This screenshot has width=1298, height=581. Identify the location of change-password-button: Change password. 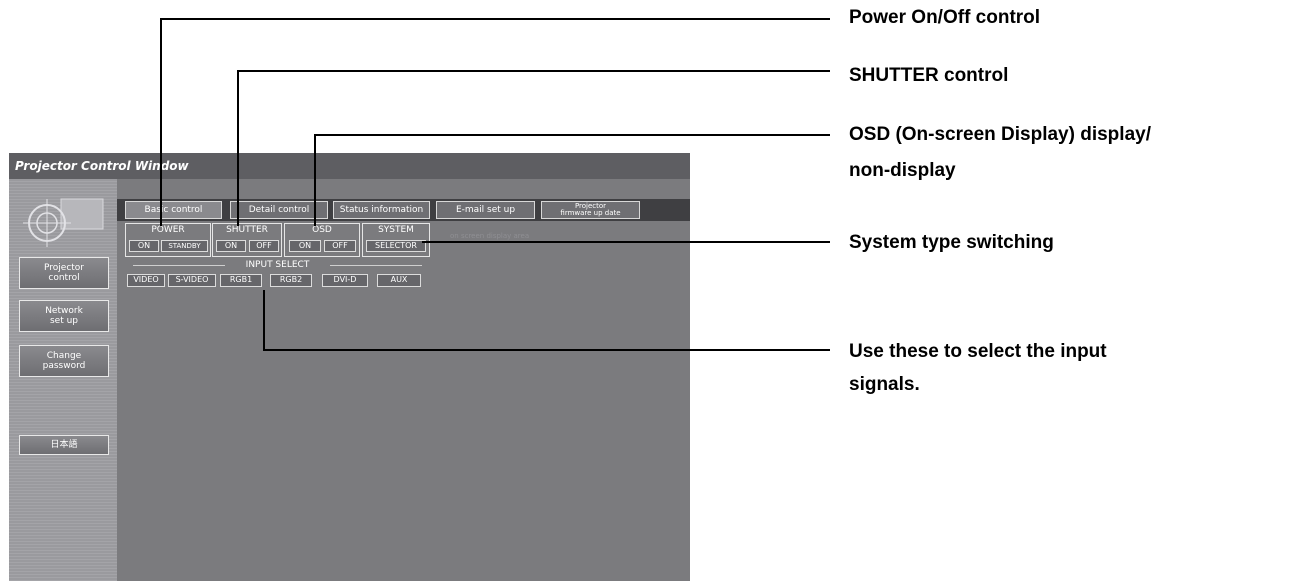
(64, 361).